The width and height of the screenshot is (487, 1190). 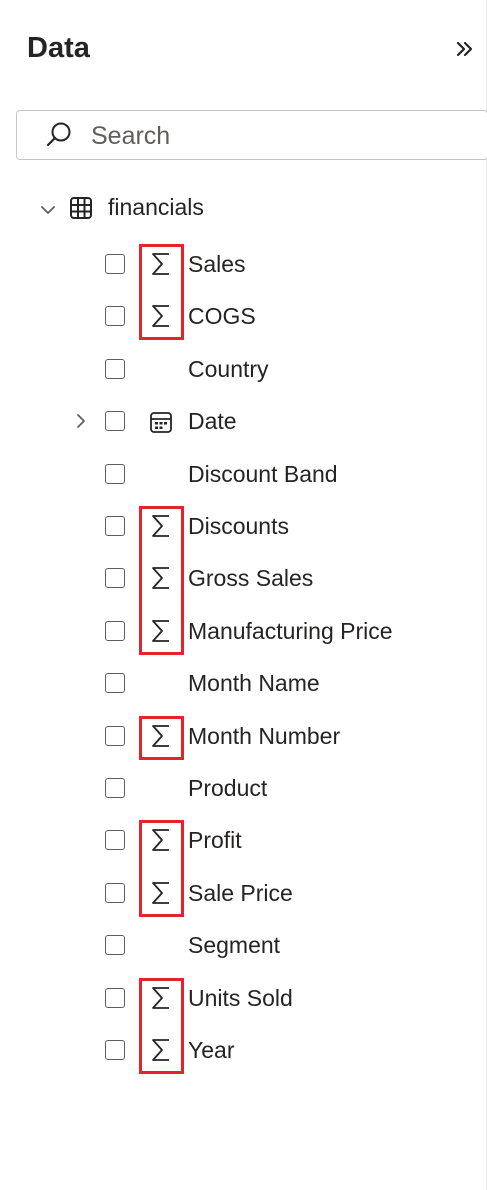 What do you see at coordinates (264, 736) in the screenshot?
I see `field-label: Month Number` at bounding box center [264, 736].